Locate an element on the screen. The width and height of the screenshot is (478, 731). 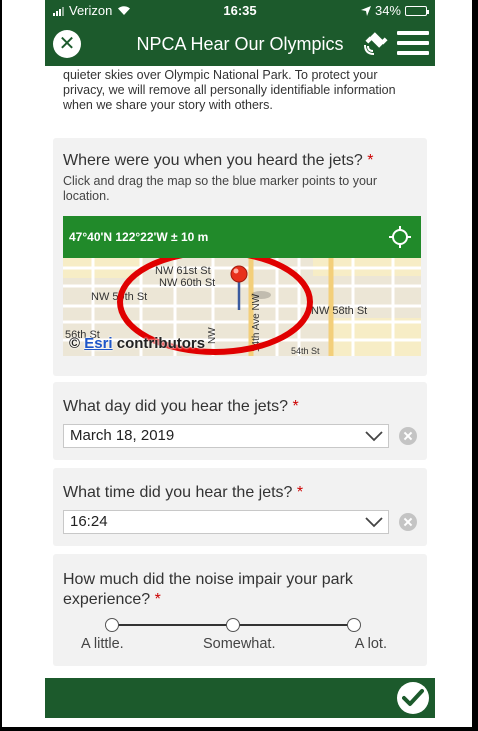
satellite-icon is located at coordinates (376, 44).